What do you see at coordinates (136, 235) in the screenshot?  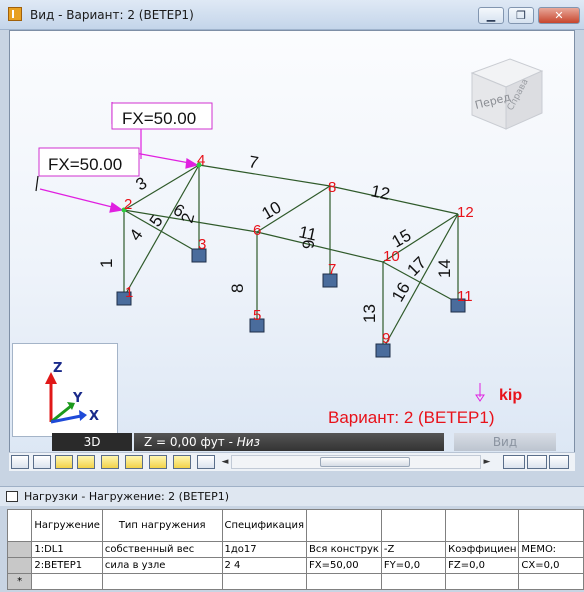 I see `member-label-4: 4` at bounding box center [136, 235].